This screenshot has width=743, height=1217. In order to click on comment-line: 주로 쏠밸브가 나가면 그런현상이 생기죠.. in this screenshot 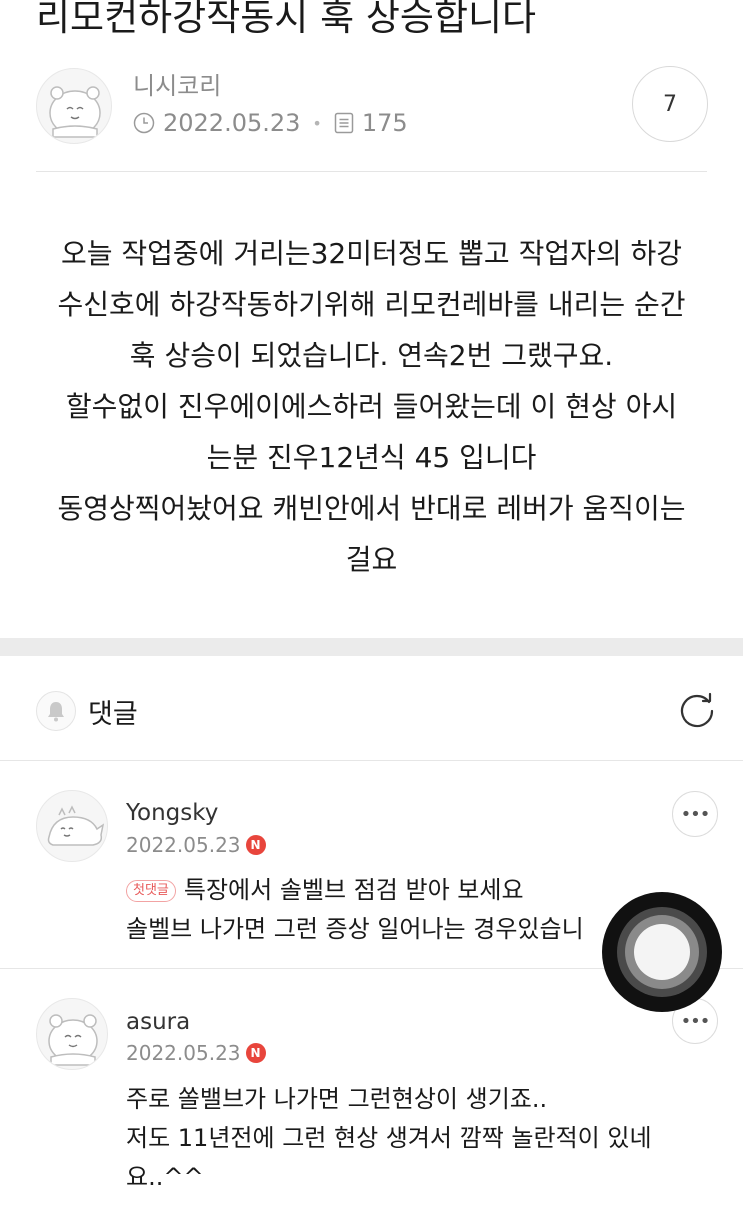, I will do `click(337, 1099)`.